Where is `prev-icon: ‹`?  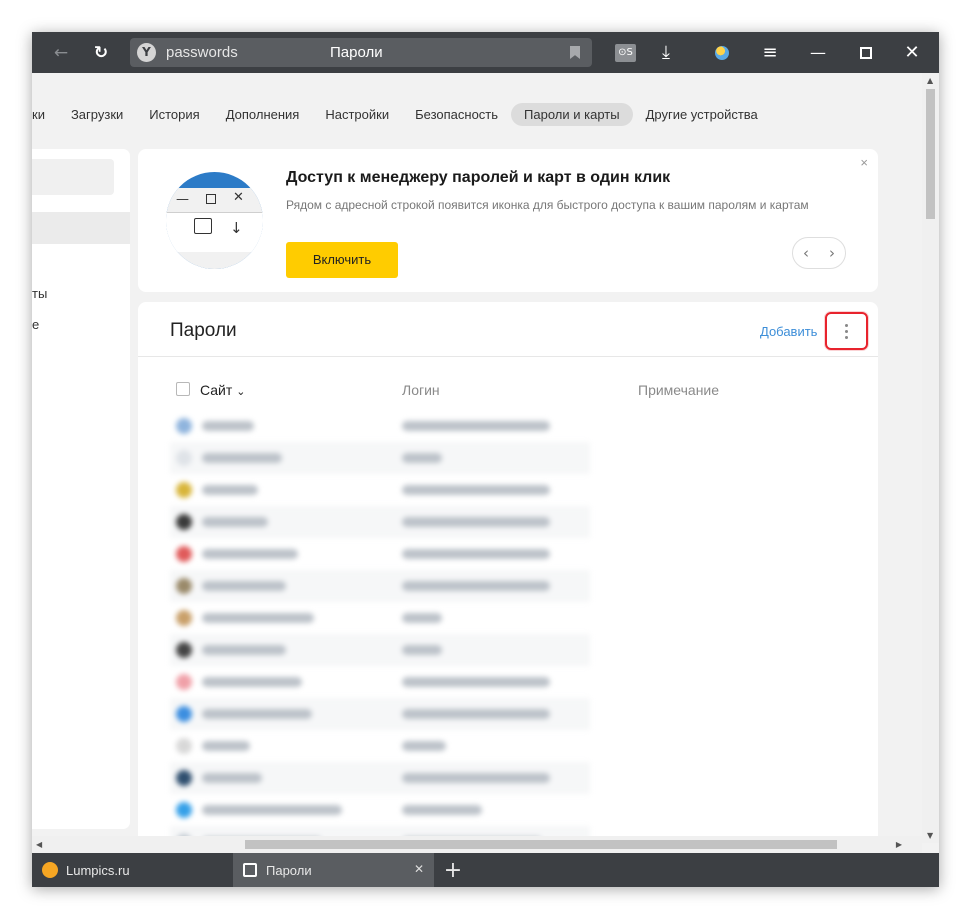 prev-icon: ‹ is located at coordinates (806, 253).